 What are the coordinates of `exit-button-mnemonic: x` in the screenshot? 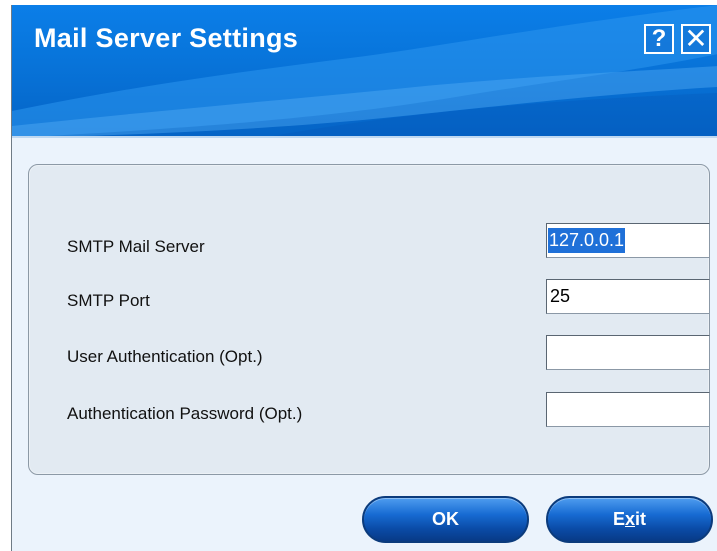 It's located at (630, 519).